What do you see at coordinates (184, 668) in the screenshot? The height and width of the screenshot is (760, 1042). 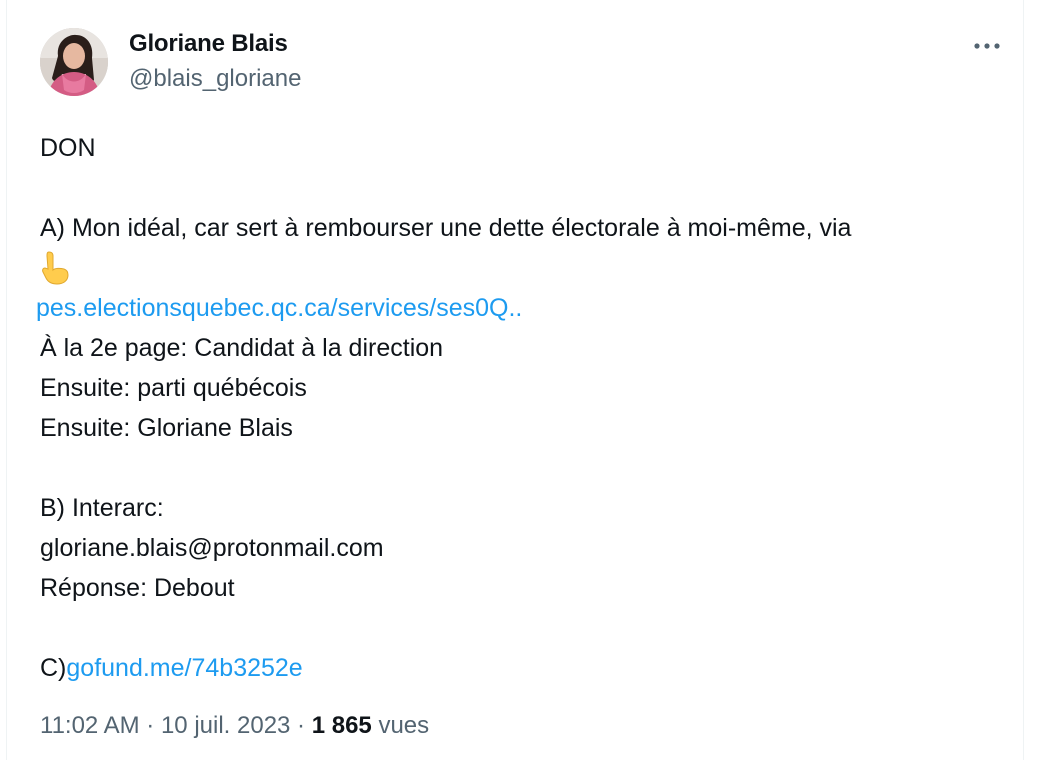 I see `gofundme-link: gofund.me/74b3252e` at bounding box center [184, 668].